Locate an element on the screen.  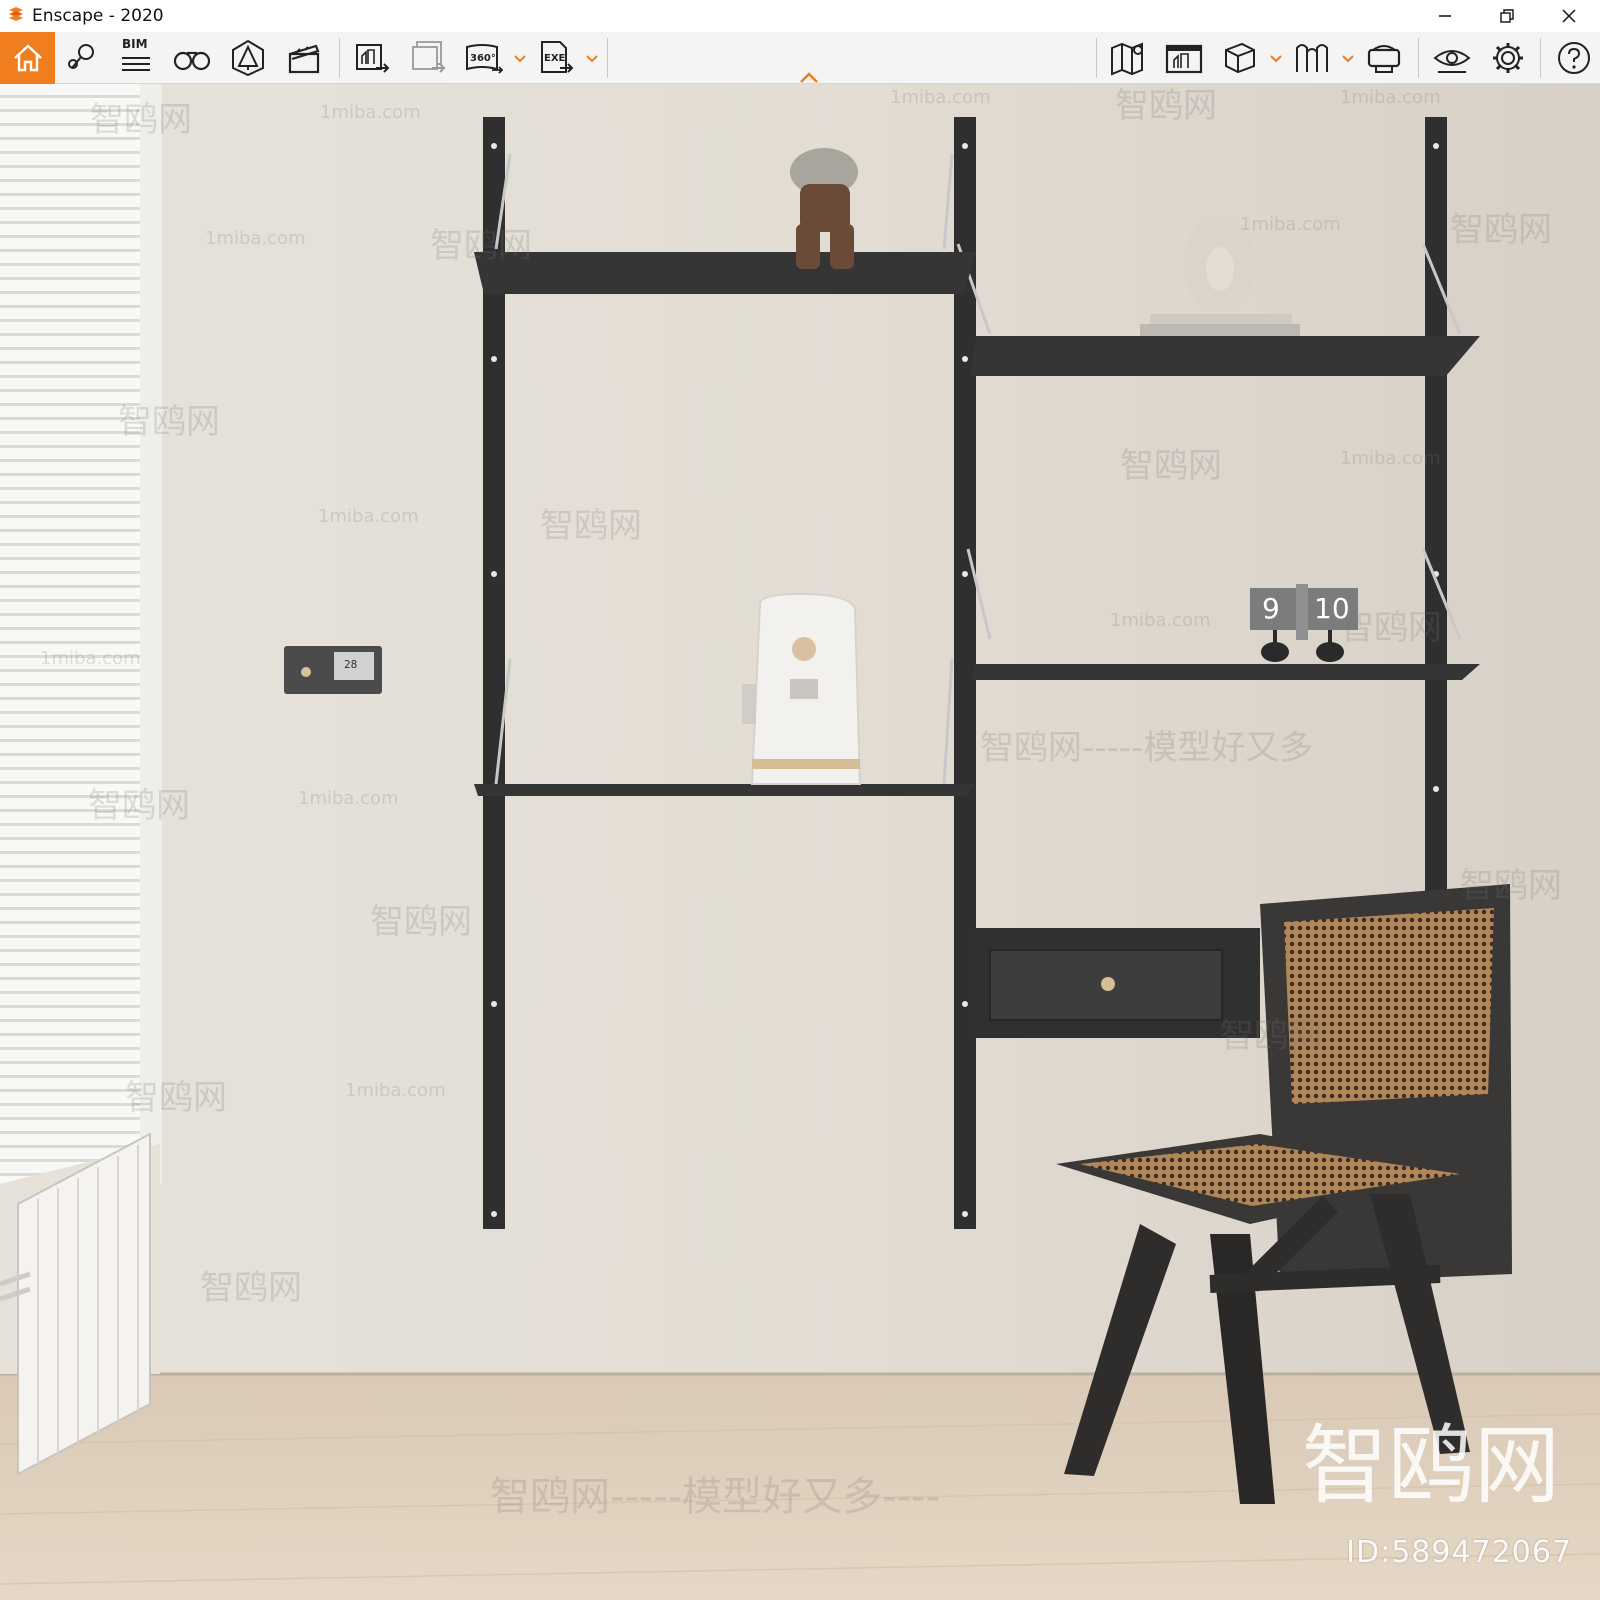
watermark-slogan: 智鸥网-----模型好又多 is located at coordinates (1147, 748).